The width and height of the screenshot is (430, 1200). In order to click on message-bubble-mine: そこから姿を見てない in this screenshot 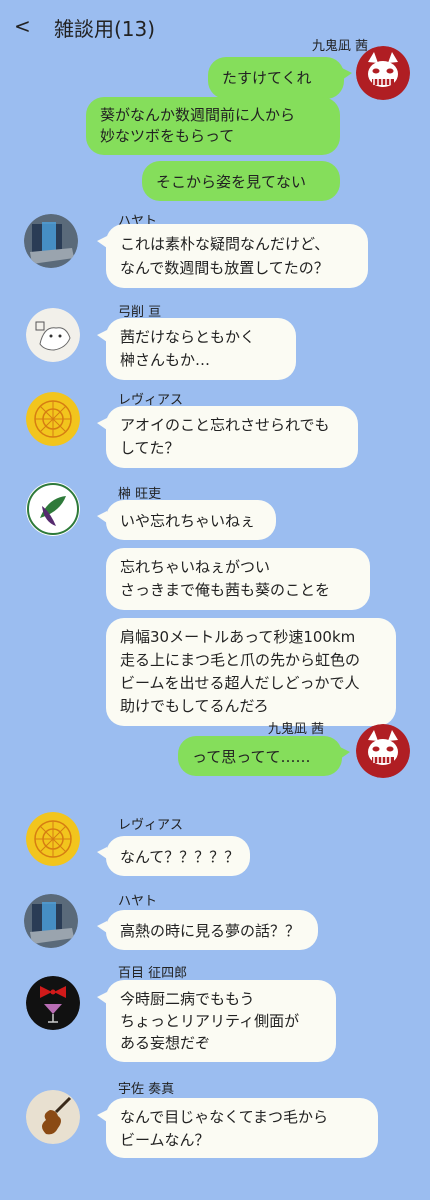, I will do `click(241, 181)`.